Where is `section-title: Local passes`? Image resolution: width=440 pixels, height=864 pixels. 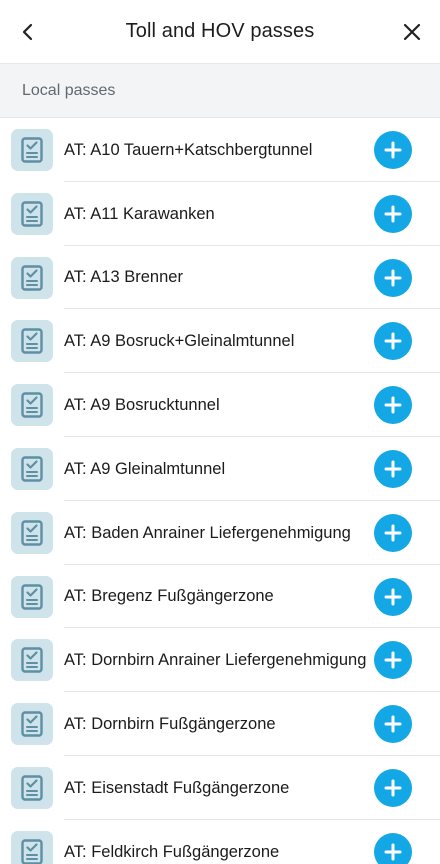
section-title: Local passes is located at coordinates (69, 90).